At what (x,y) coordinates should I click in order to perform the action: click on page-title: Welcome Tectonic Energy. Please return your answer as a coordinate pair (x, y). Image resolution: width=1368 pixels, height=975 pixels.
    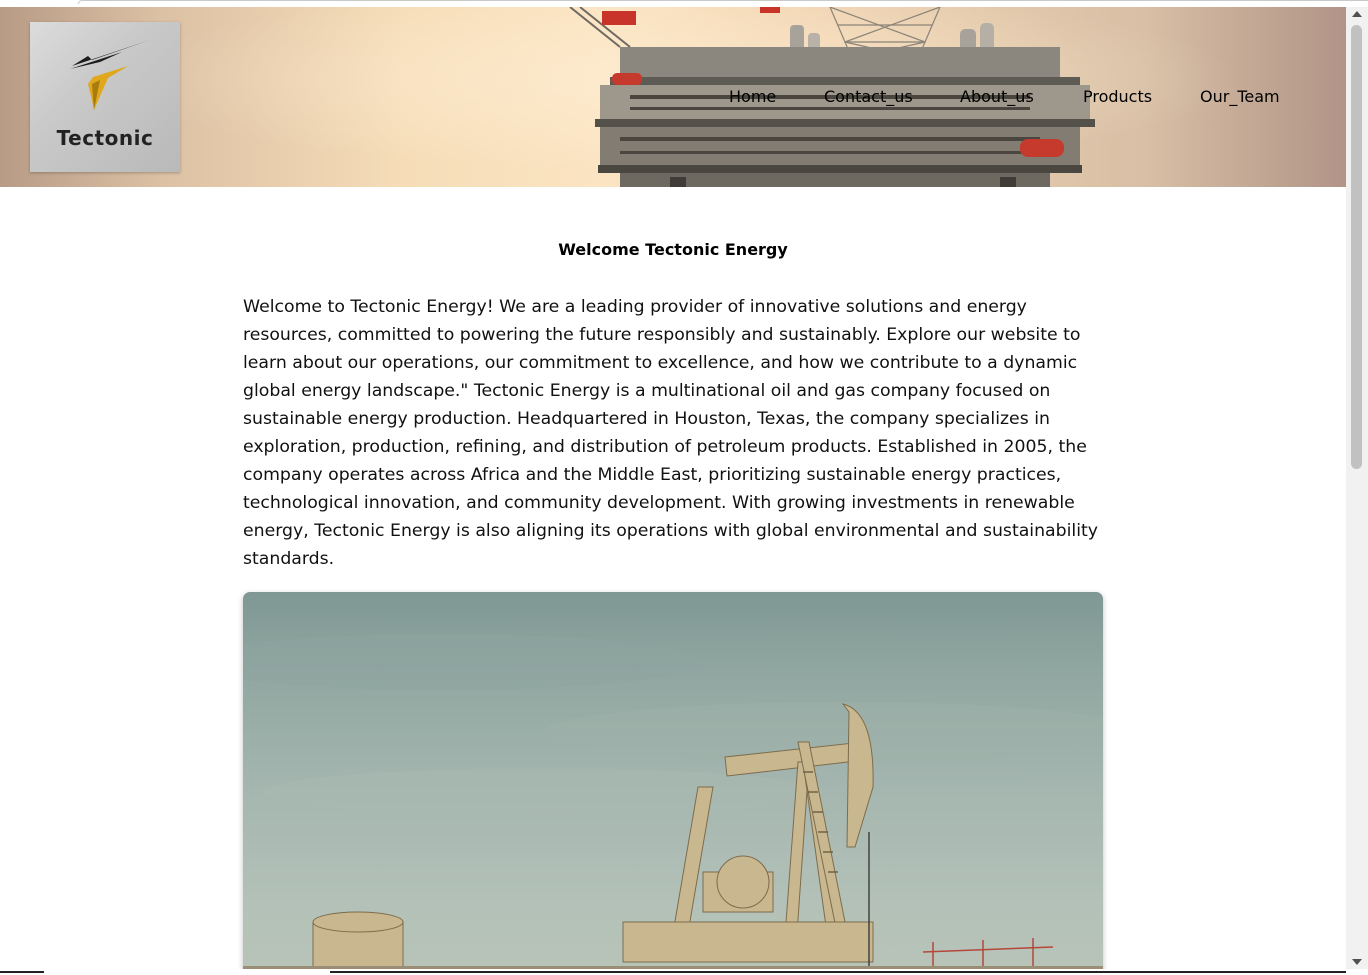
    Looking at the image, I should click on (673, 249).